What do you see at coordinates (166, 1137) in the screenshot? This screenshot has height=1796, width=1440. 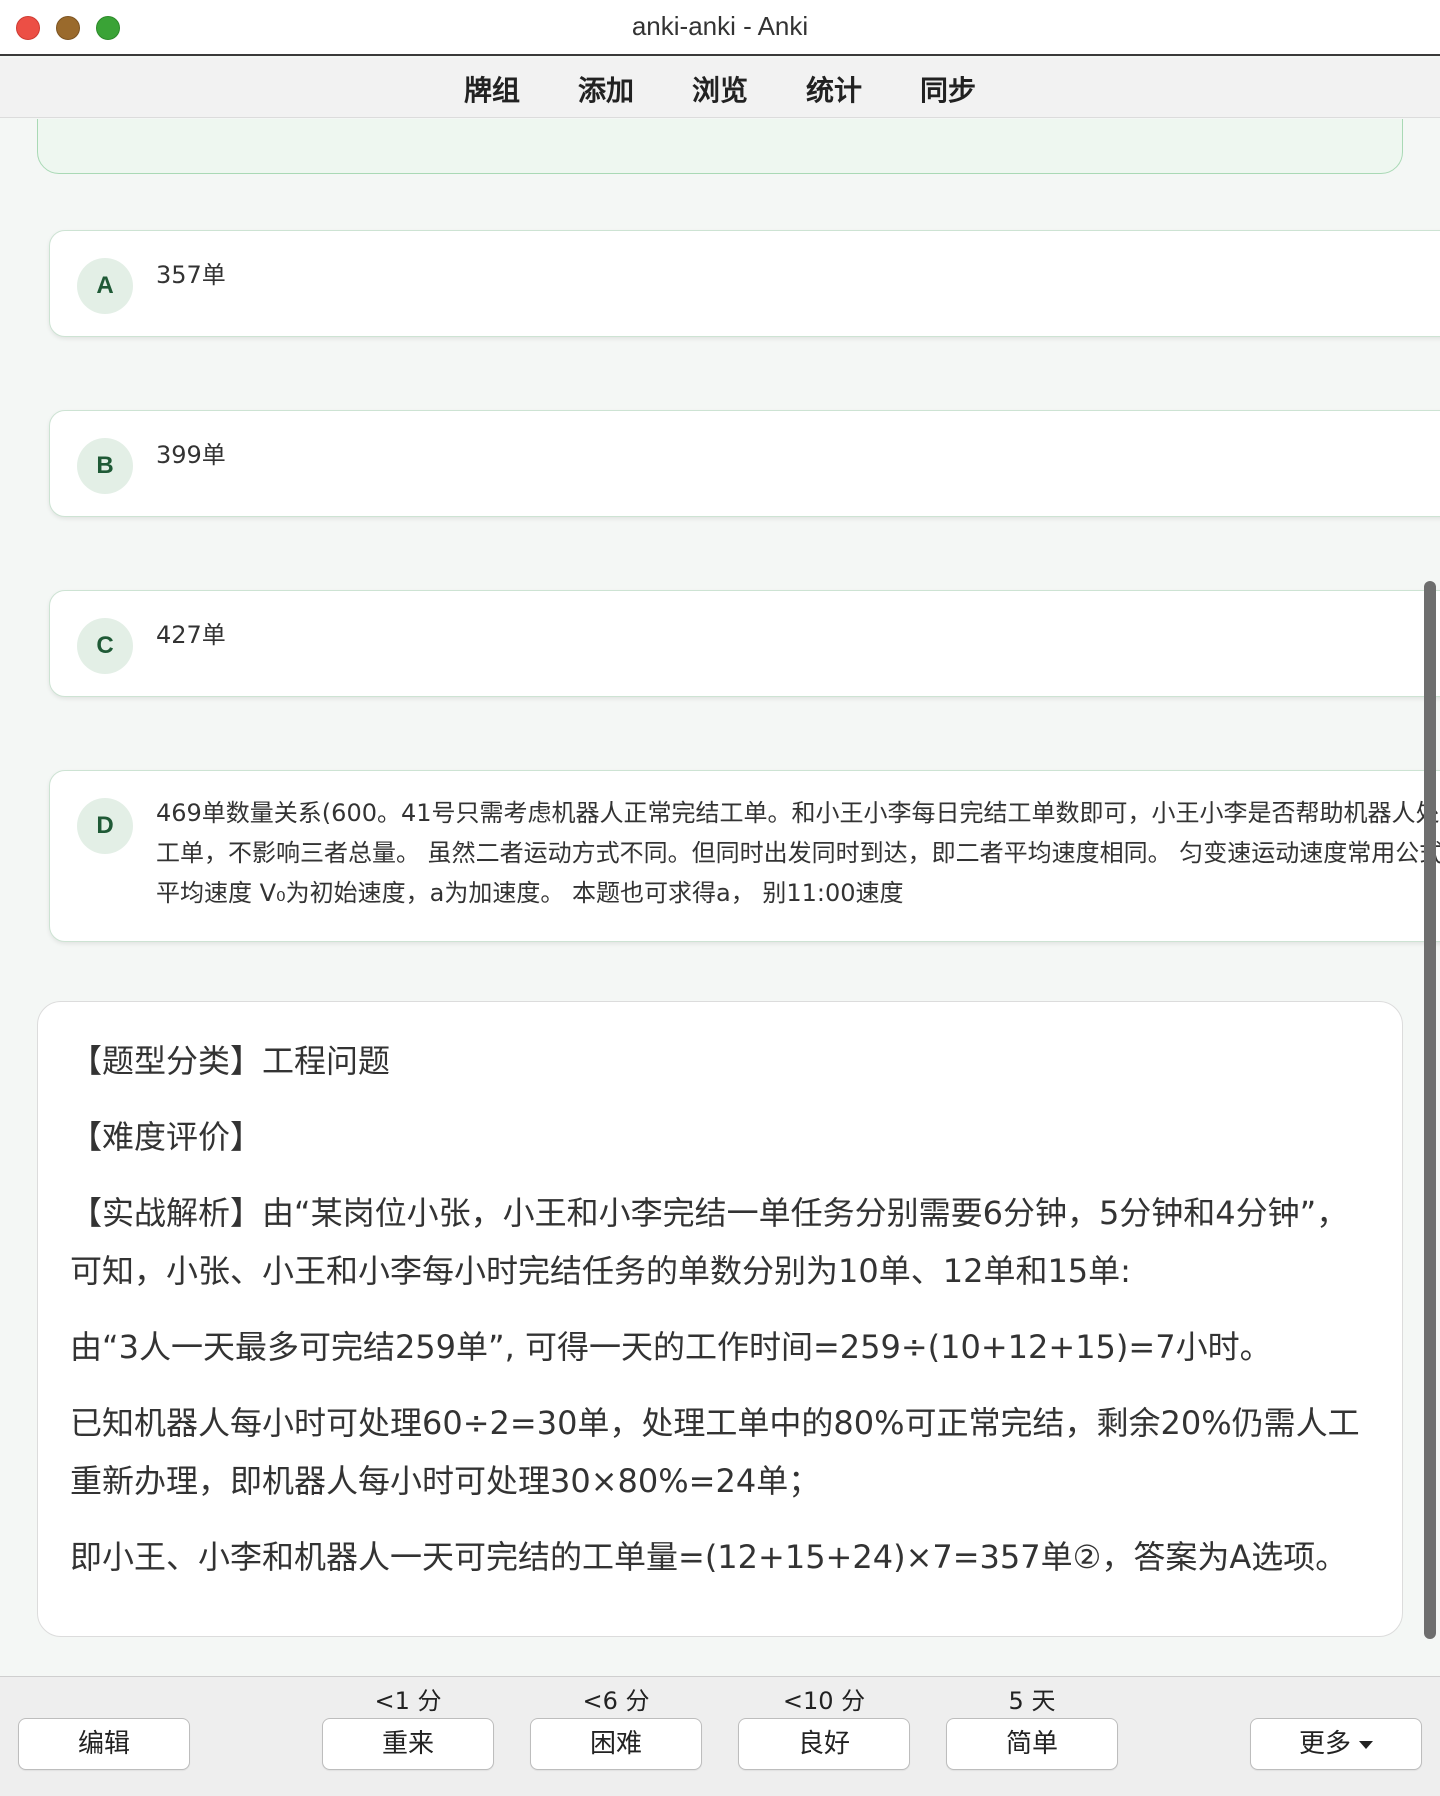 I see `analysis-difficulty: 【难度评价】` at bounding box center [166, 1137].